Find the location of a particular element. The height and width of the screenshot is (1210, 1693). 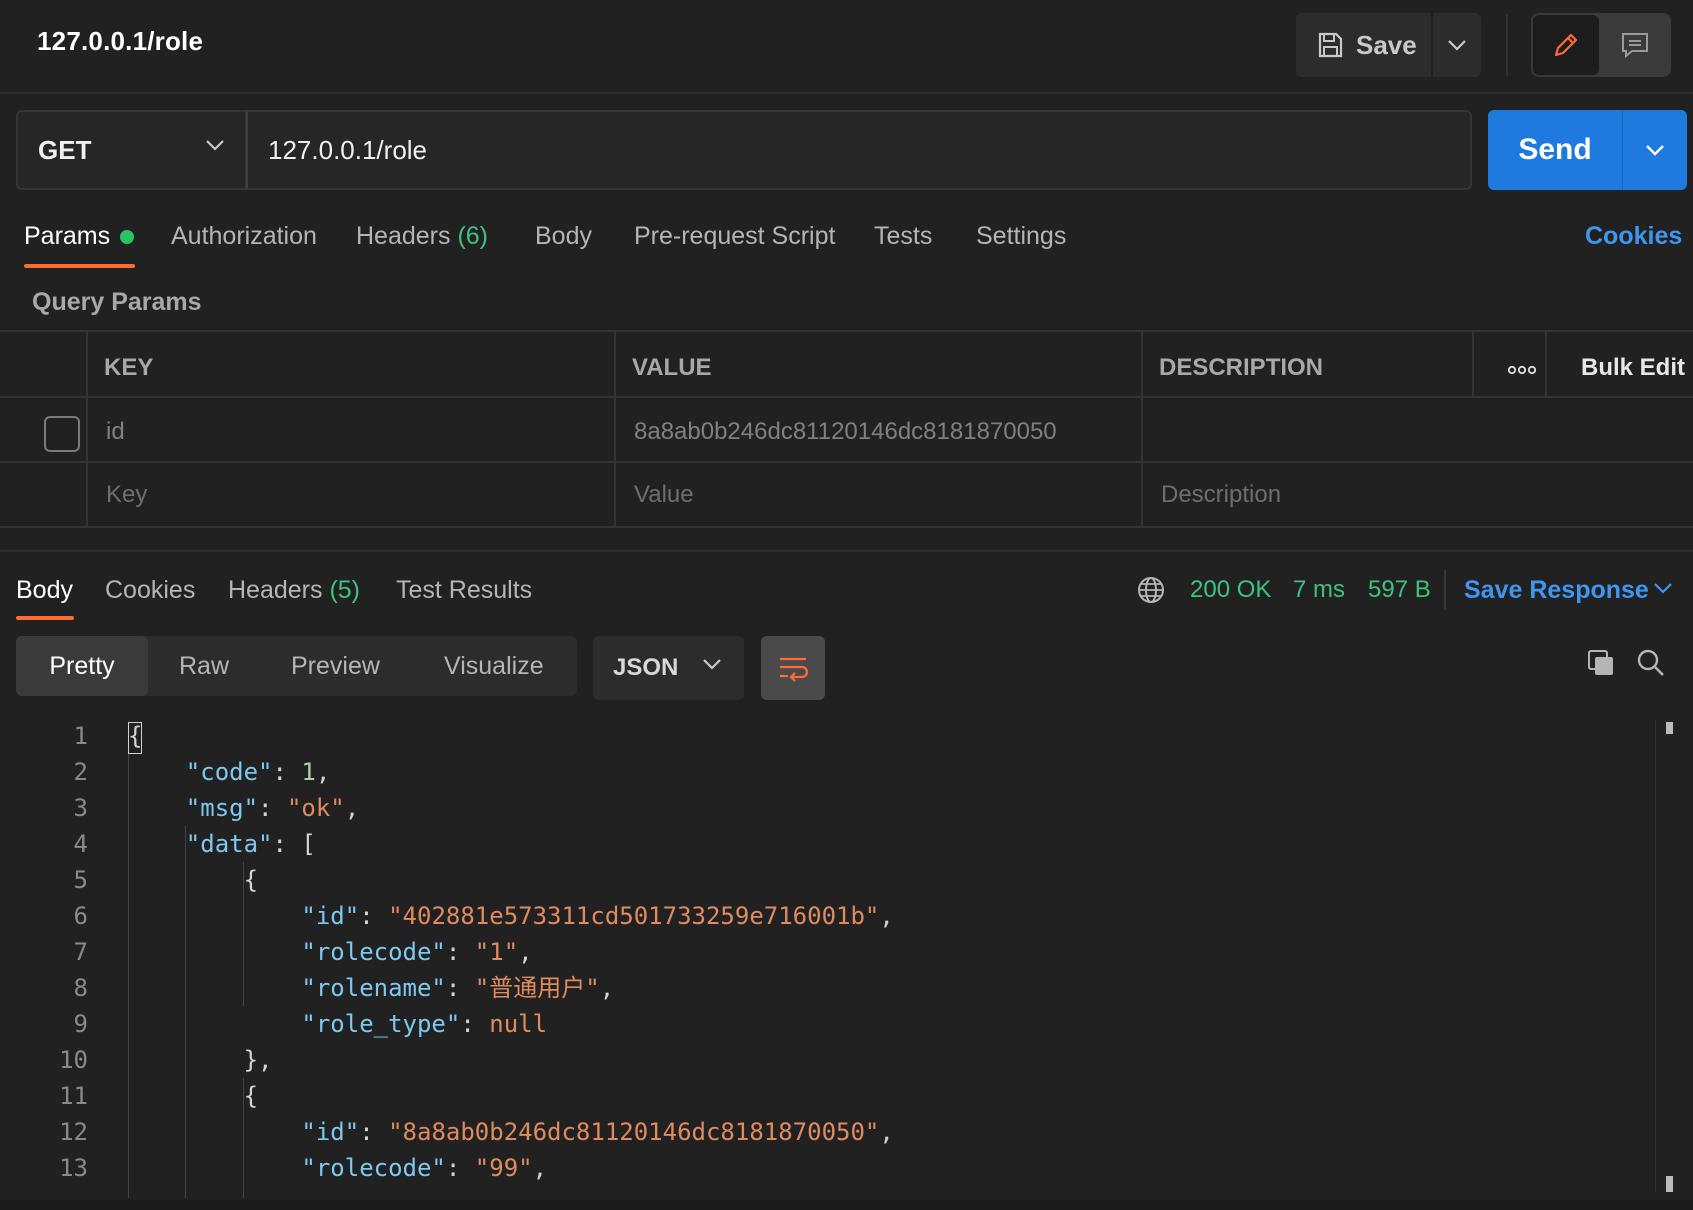

response-time: 7 ms is located at coordinates (1319, 590).